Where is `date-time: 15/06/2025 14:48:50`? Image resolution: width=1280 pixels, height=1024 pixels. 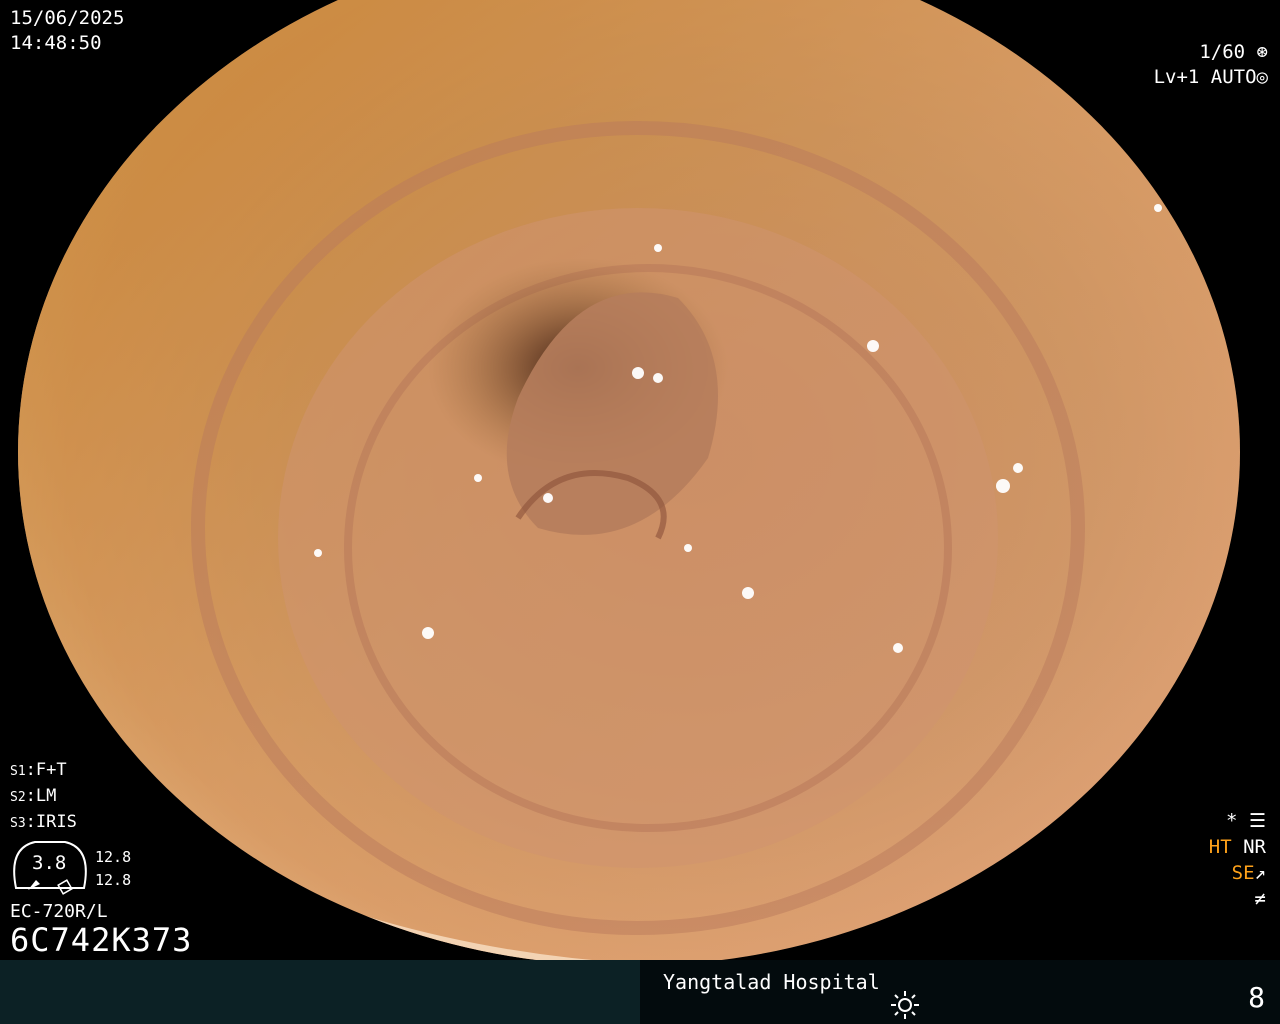
date-time: 15/06/2025 14:48:50 is located at coordinates (67, 31).